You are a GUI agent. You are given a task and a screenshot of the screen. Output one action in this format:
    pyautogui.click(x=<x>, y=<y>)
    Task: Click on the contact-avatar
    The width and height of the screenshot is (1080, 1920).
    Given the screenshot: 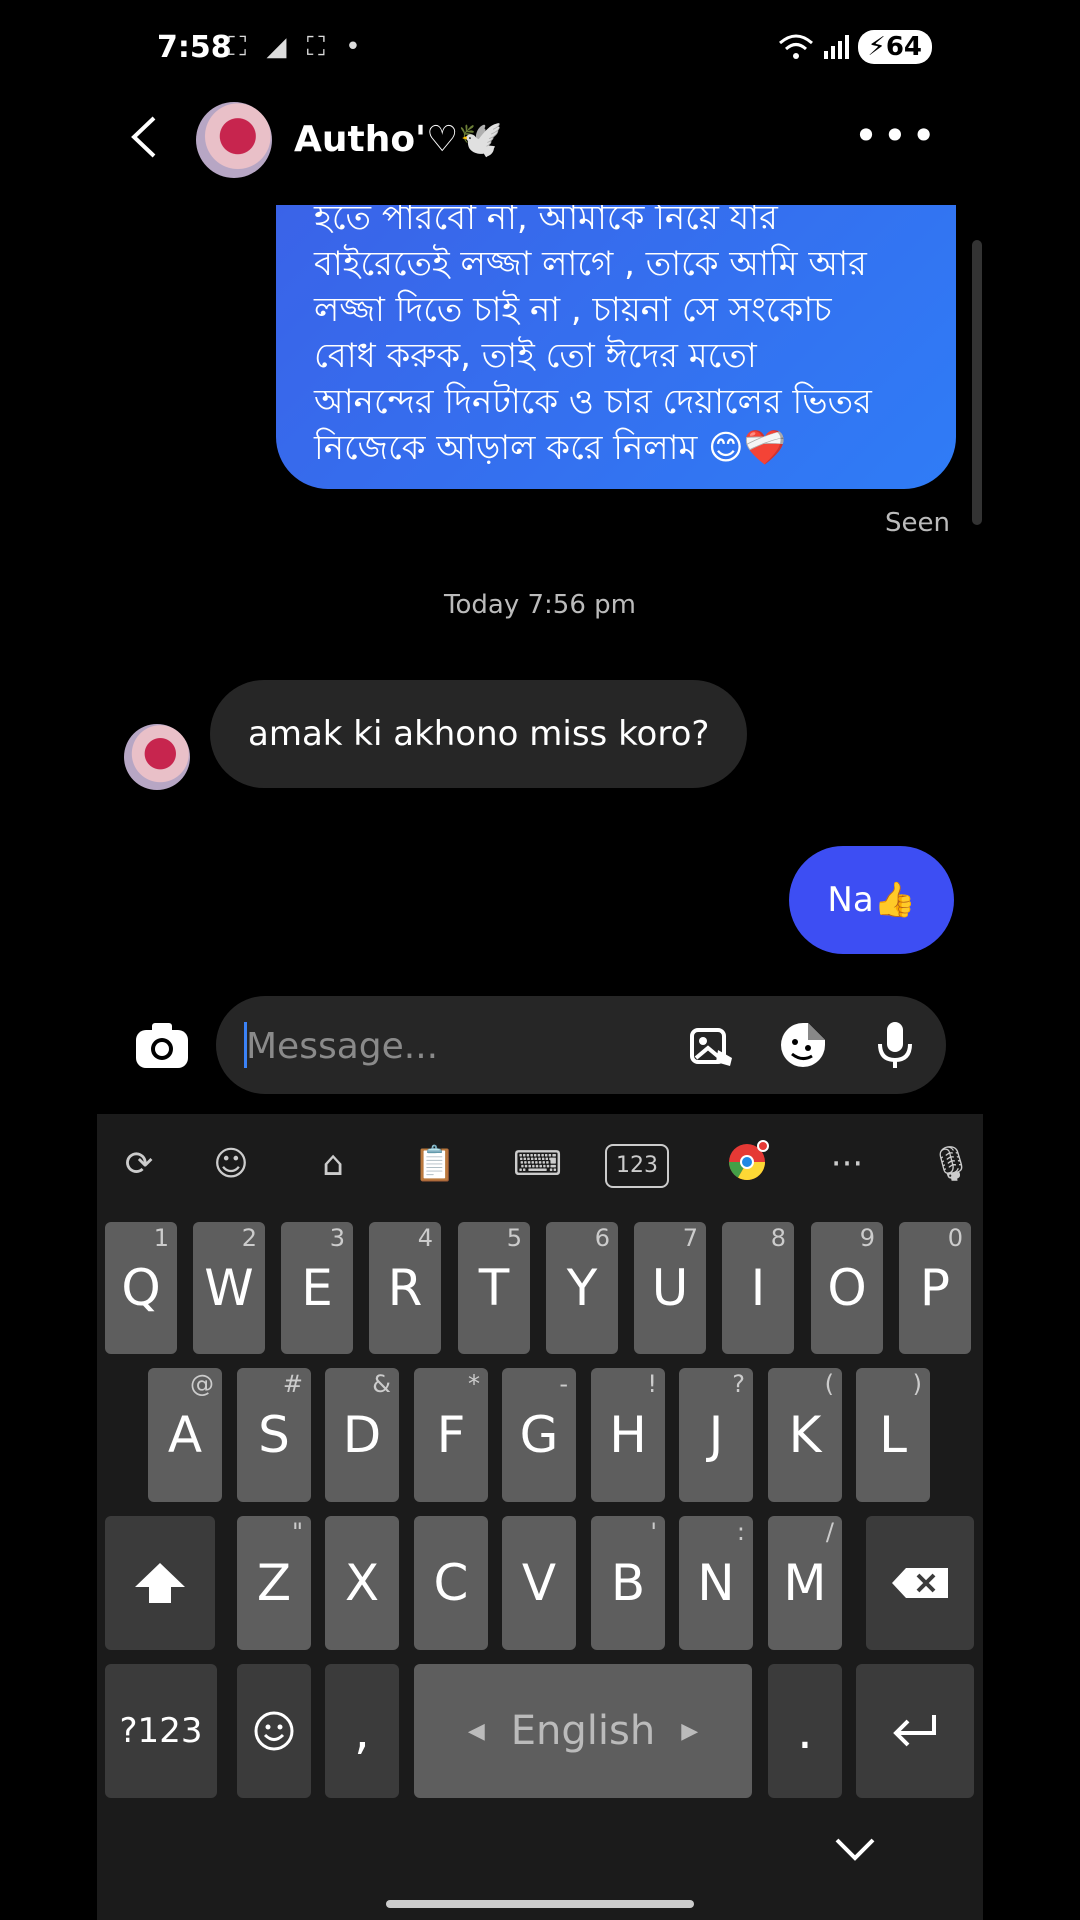 What is the action you would take?
    pyautogui.click(x=234, y=140)
    